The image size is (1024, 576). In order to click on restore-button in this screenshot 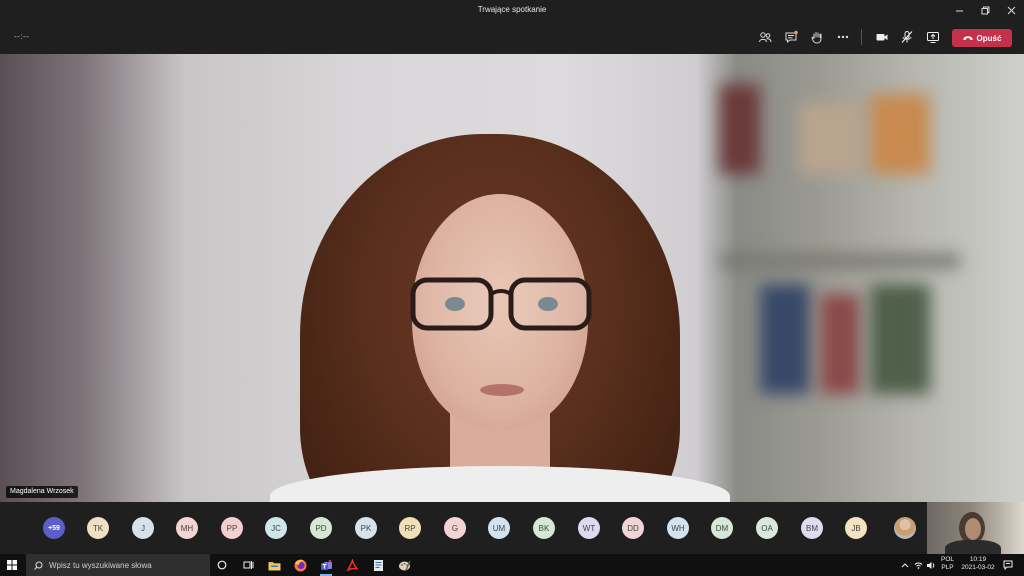, I will do `click(985, 10)`.